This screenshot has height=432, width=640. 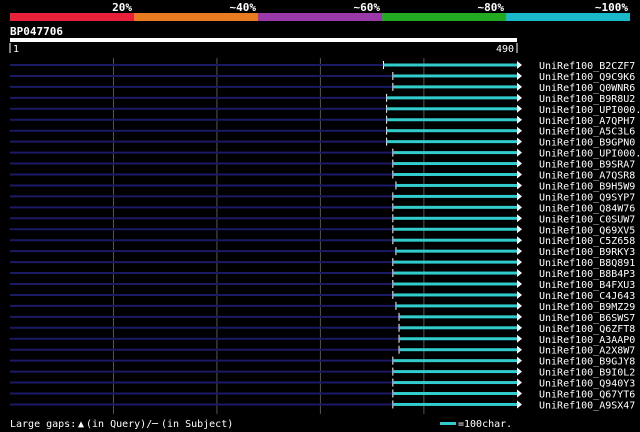 What do you see at coordinates (587, 88) in the screenshot?
I see `hit-label: UniRef100_Q0WNR6` at bounding box center [587, 88].